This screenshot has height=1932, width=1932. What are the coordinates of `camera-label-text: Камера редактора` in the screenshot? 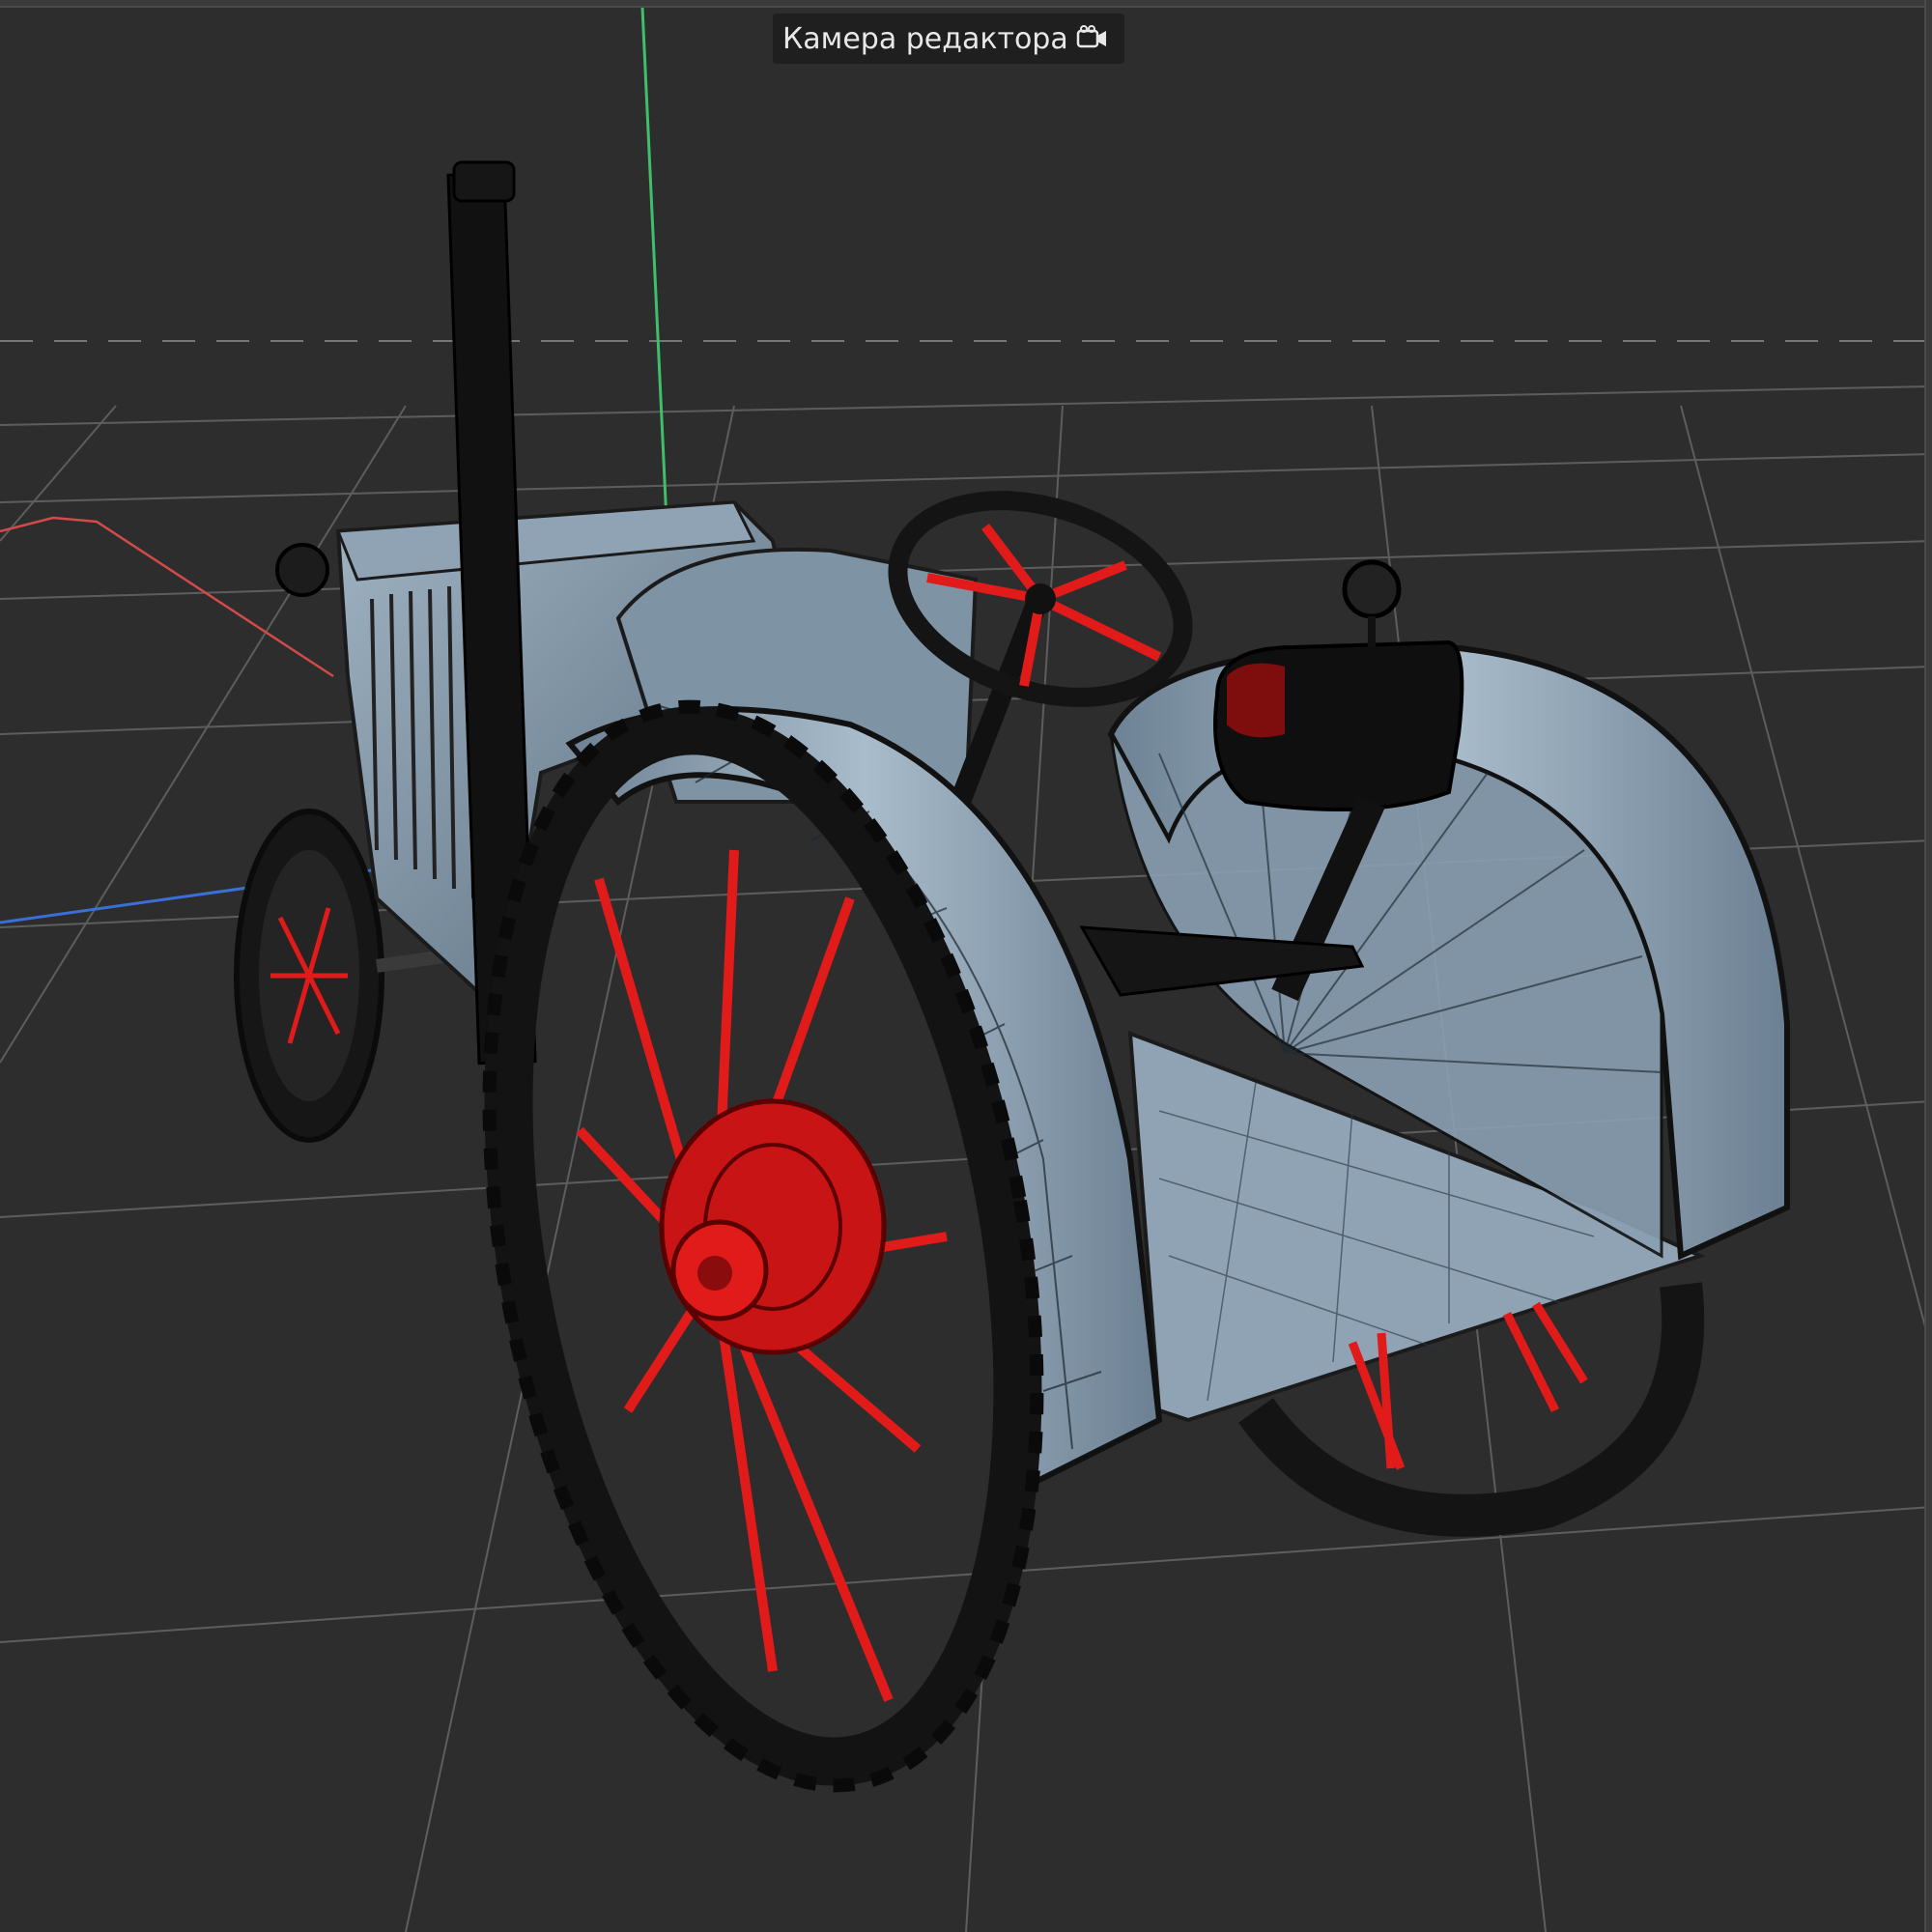 It's located at (925, 38).